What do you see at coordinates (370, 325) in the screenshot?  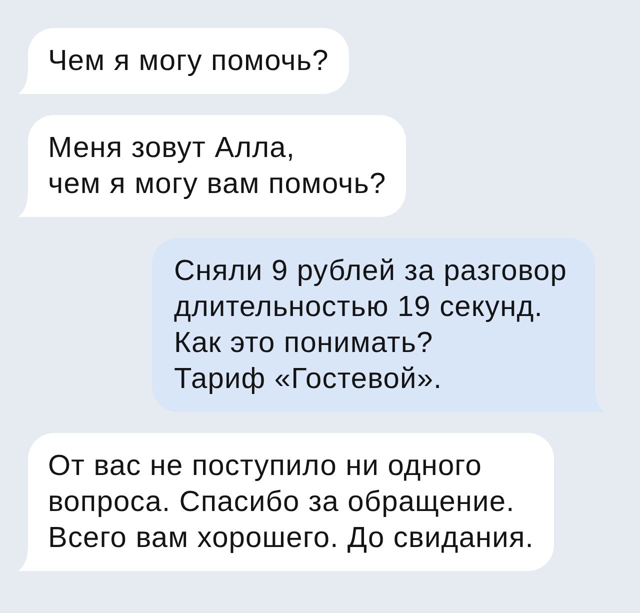 I see `message-text: Сняли 9 рублей за разговор длительностью 19 секунд. Как это понимать? Тариф «Гостевой».` at bounding box center [370, 325].